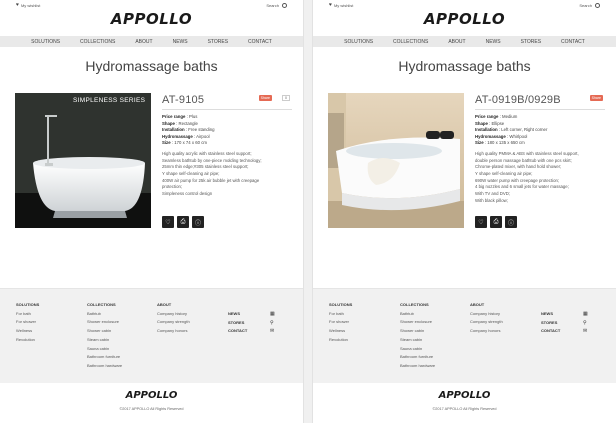  I want to click on product-name: AT-0919B/0929B, so click(518, 100).